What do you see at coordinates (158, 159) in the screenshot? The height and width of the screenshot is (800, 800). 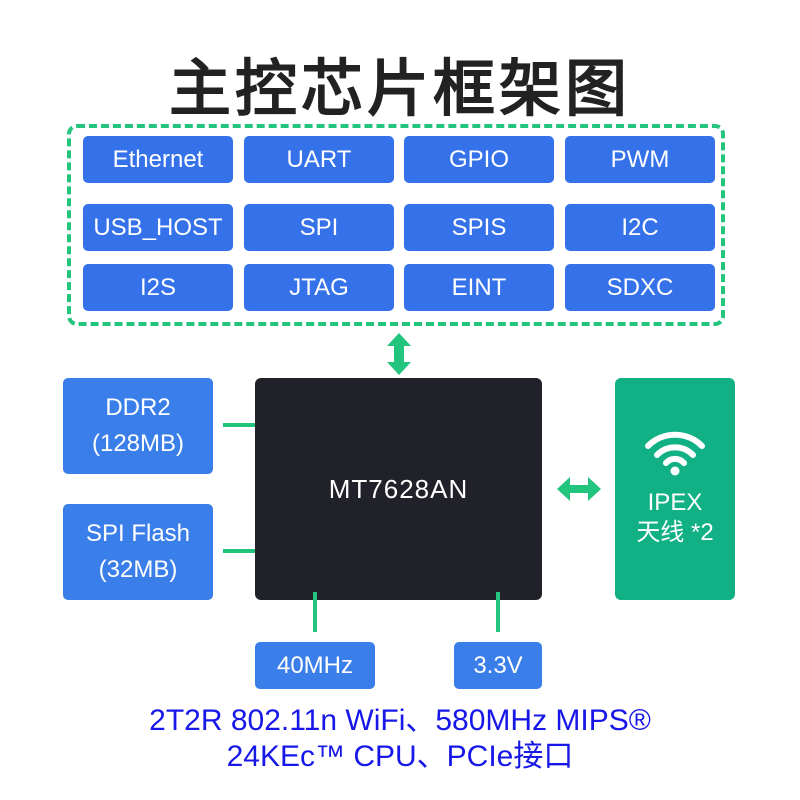 I see `peripheral-box: Ethernet` at bounding box center [158, 159].